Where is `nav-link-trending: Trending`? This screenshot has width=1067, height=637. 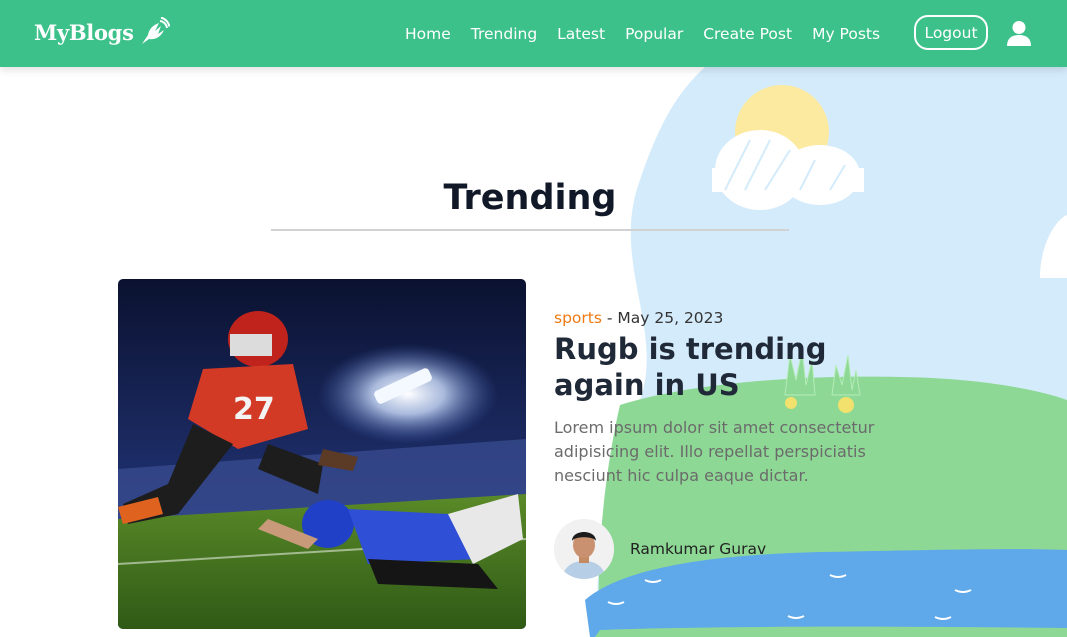
nav-link-trending: Trending is located at coordinates (504, 34).